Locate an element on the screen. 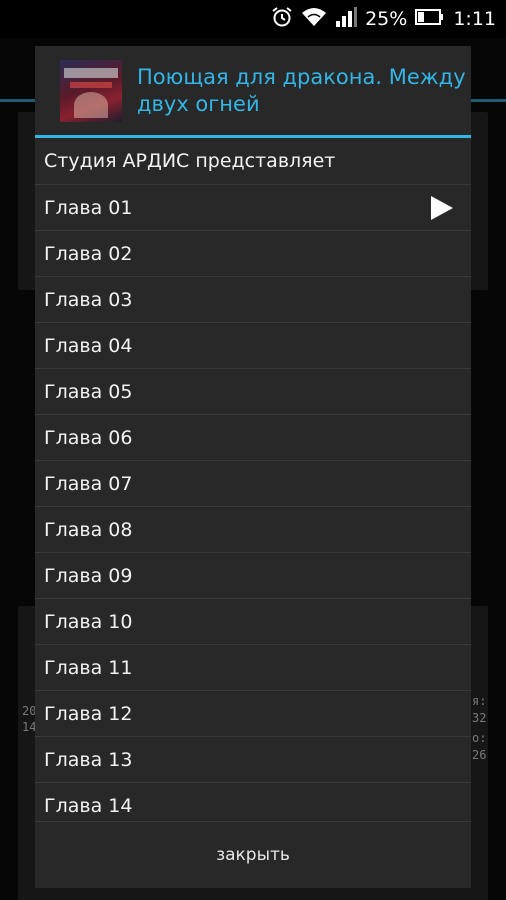  dialog-header: Поющая для дракона. Между двух огней is located at coordinates (253, 92).